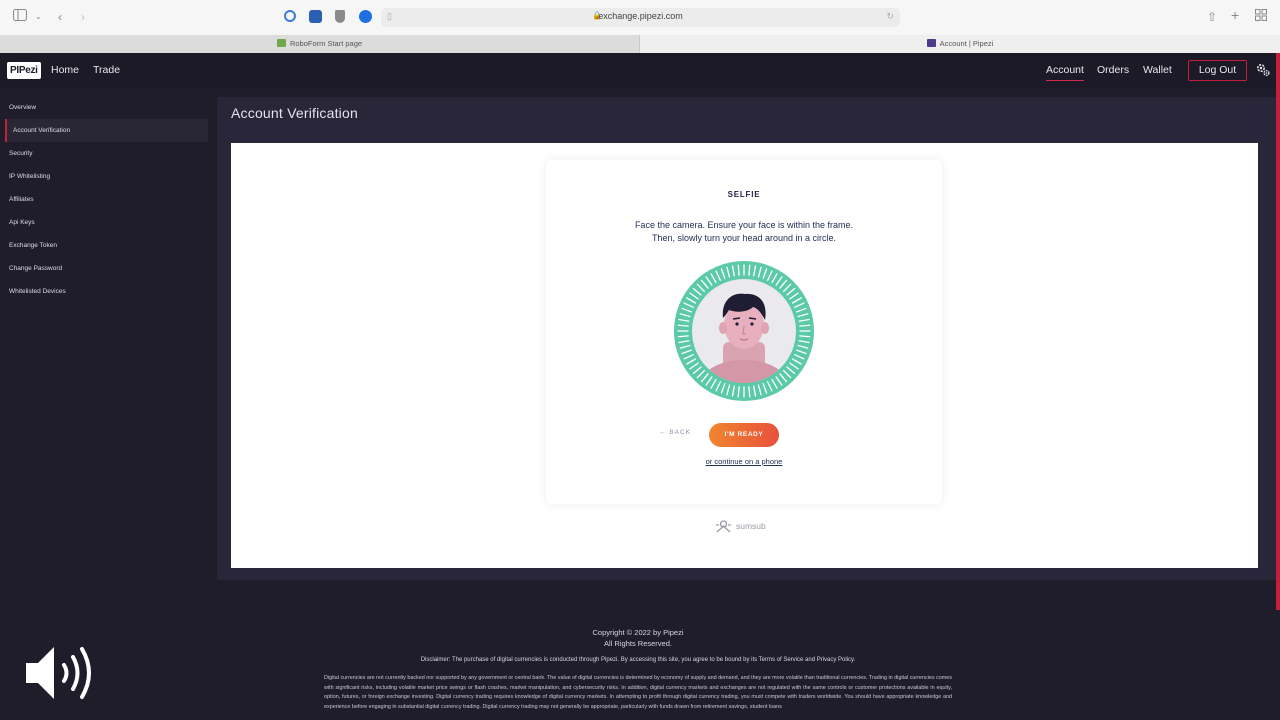  What do you see at coordinates (65, 70) in the screenshot?
I see `nav-home: Home` at bounding box center [65, 70].